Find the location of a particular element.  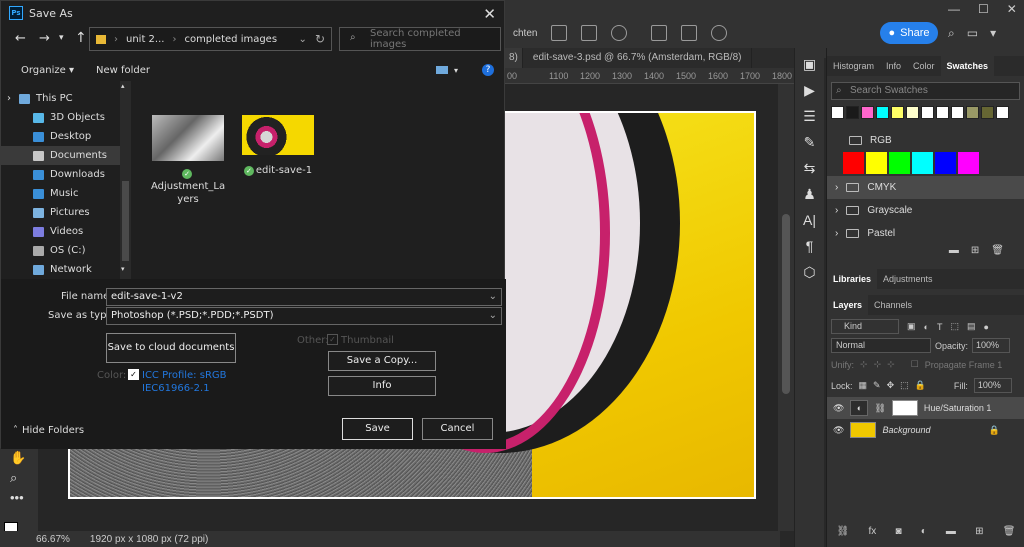

refresh-icon: ↻ is located at coordinates (320, 39).